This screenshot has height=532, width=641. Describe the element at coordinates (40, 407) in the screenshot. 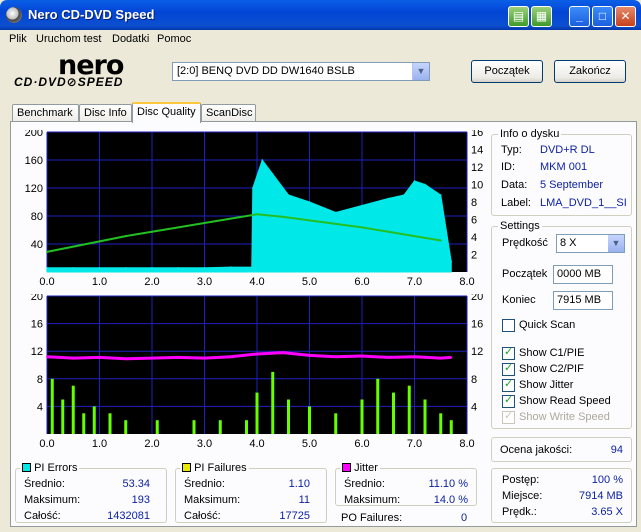

I see `y-tick-label: 4` at that location.